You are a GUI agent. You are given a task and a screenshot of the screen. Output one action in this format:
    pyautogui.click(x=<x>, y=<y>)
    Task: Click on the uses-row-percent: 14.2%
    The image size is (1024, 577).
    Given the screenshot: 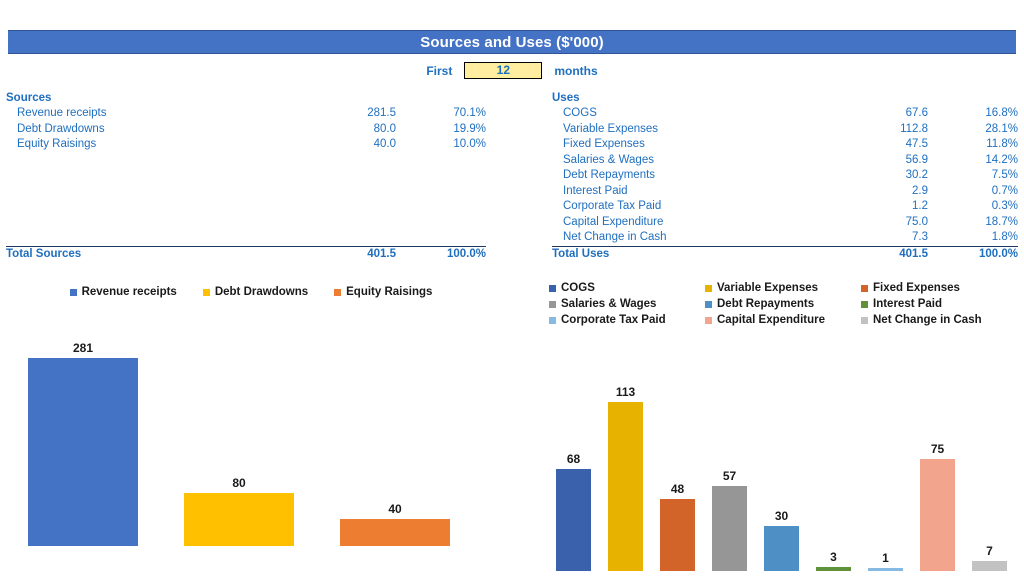 What is the action you would take?
    pyautogui.click(x=1001, y=159)
    